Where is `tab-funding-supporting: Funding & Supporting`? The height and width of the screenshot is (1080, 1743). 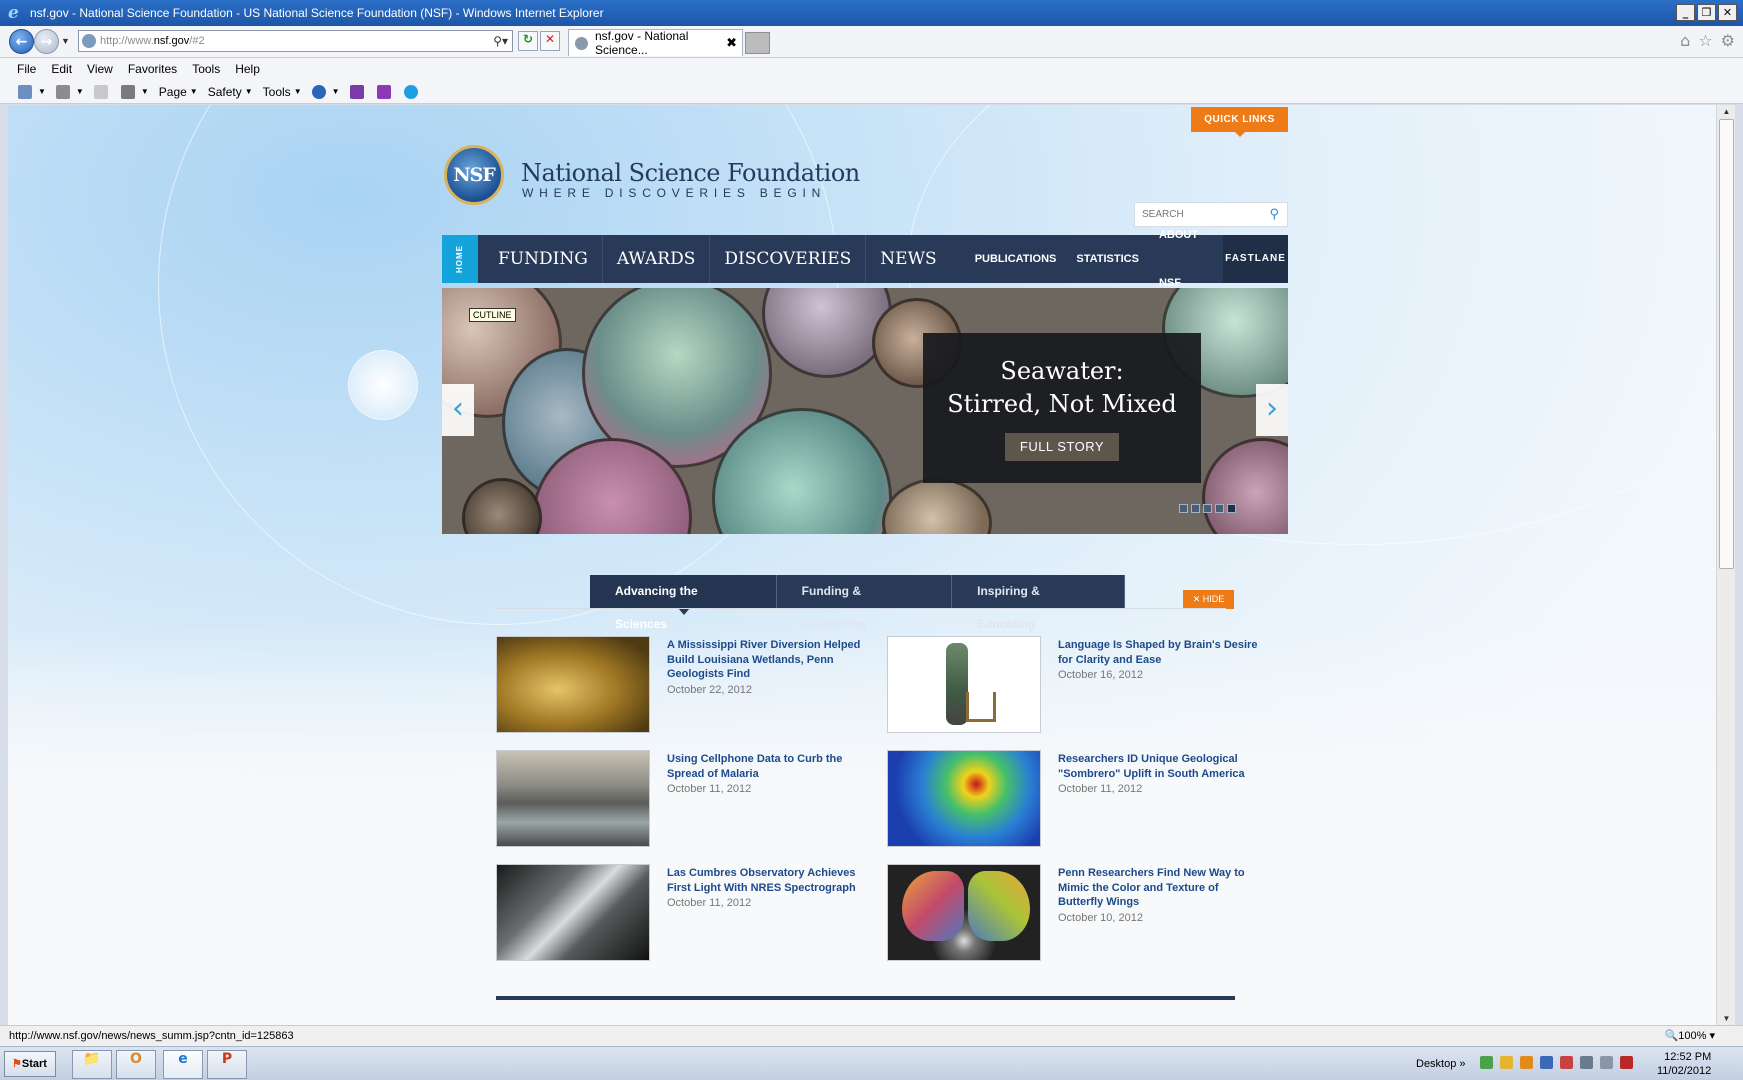
tab-funding-supporting: Funding & Supporting is located at coordinates (865, 603).